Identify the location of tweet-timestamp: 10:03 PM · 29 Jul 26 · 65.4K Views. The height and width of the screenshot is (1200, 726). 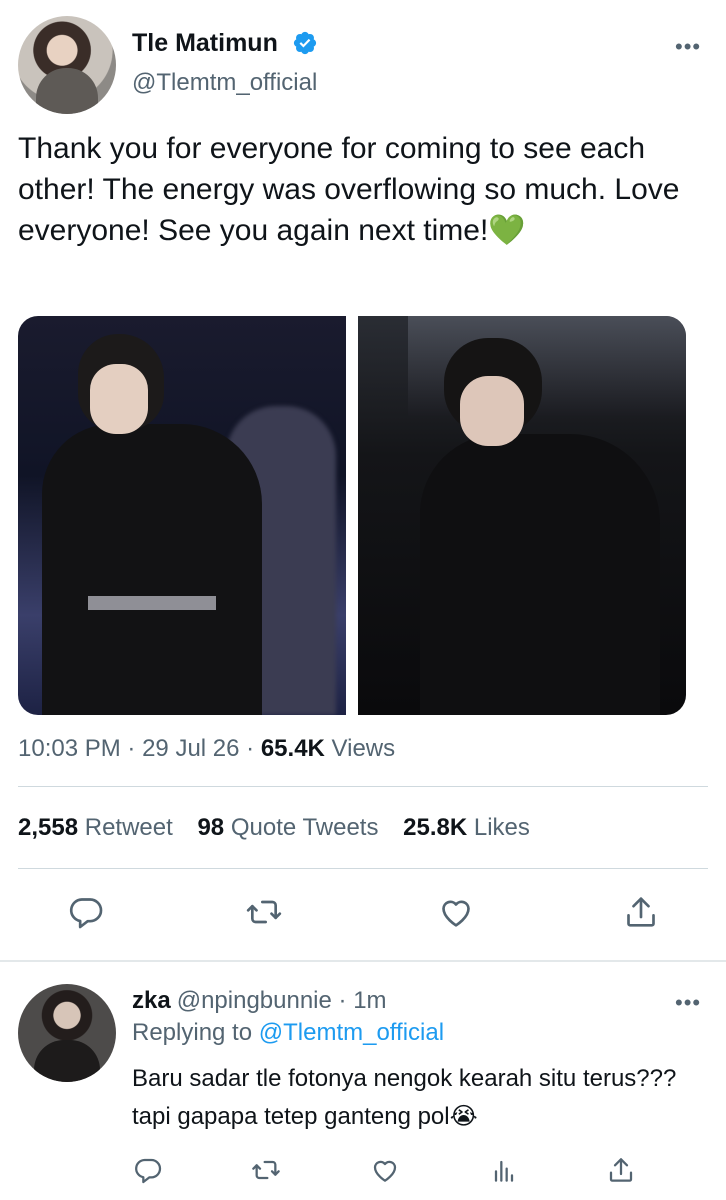
(206, 749).